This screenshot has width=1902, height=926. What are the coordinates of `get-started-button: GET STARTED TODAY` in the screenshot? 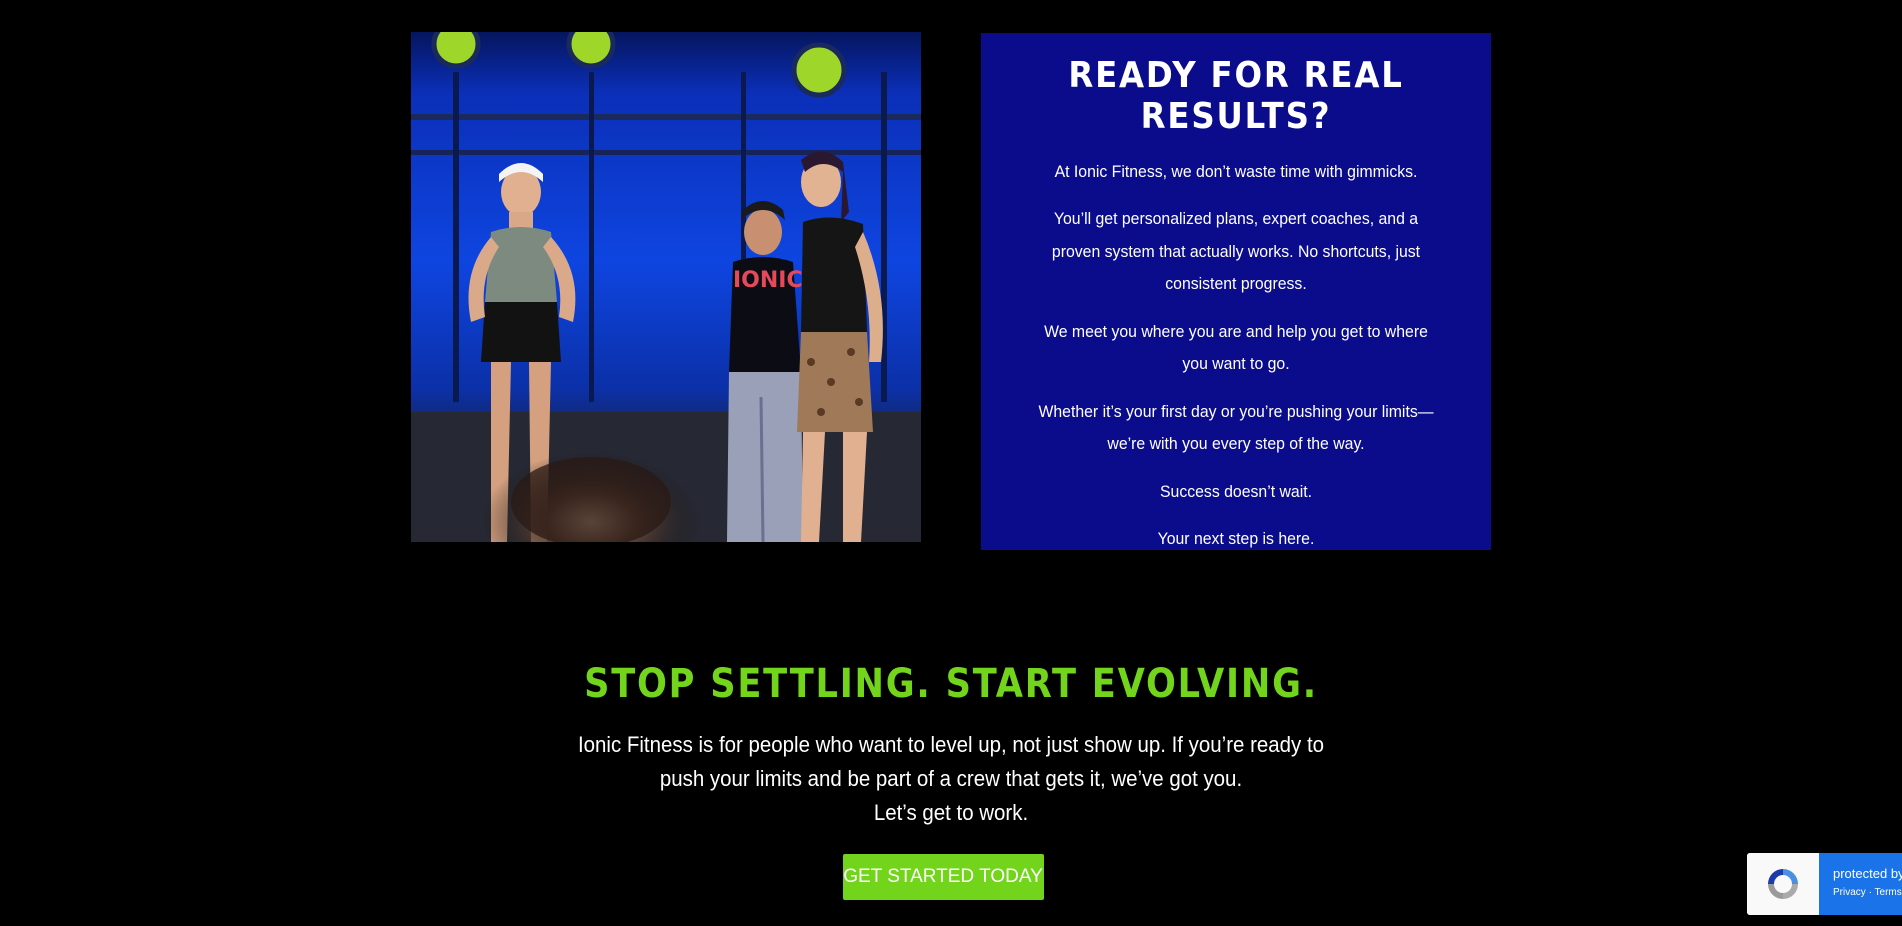 It's located at (943, 877).